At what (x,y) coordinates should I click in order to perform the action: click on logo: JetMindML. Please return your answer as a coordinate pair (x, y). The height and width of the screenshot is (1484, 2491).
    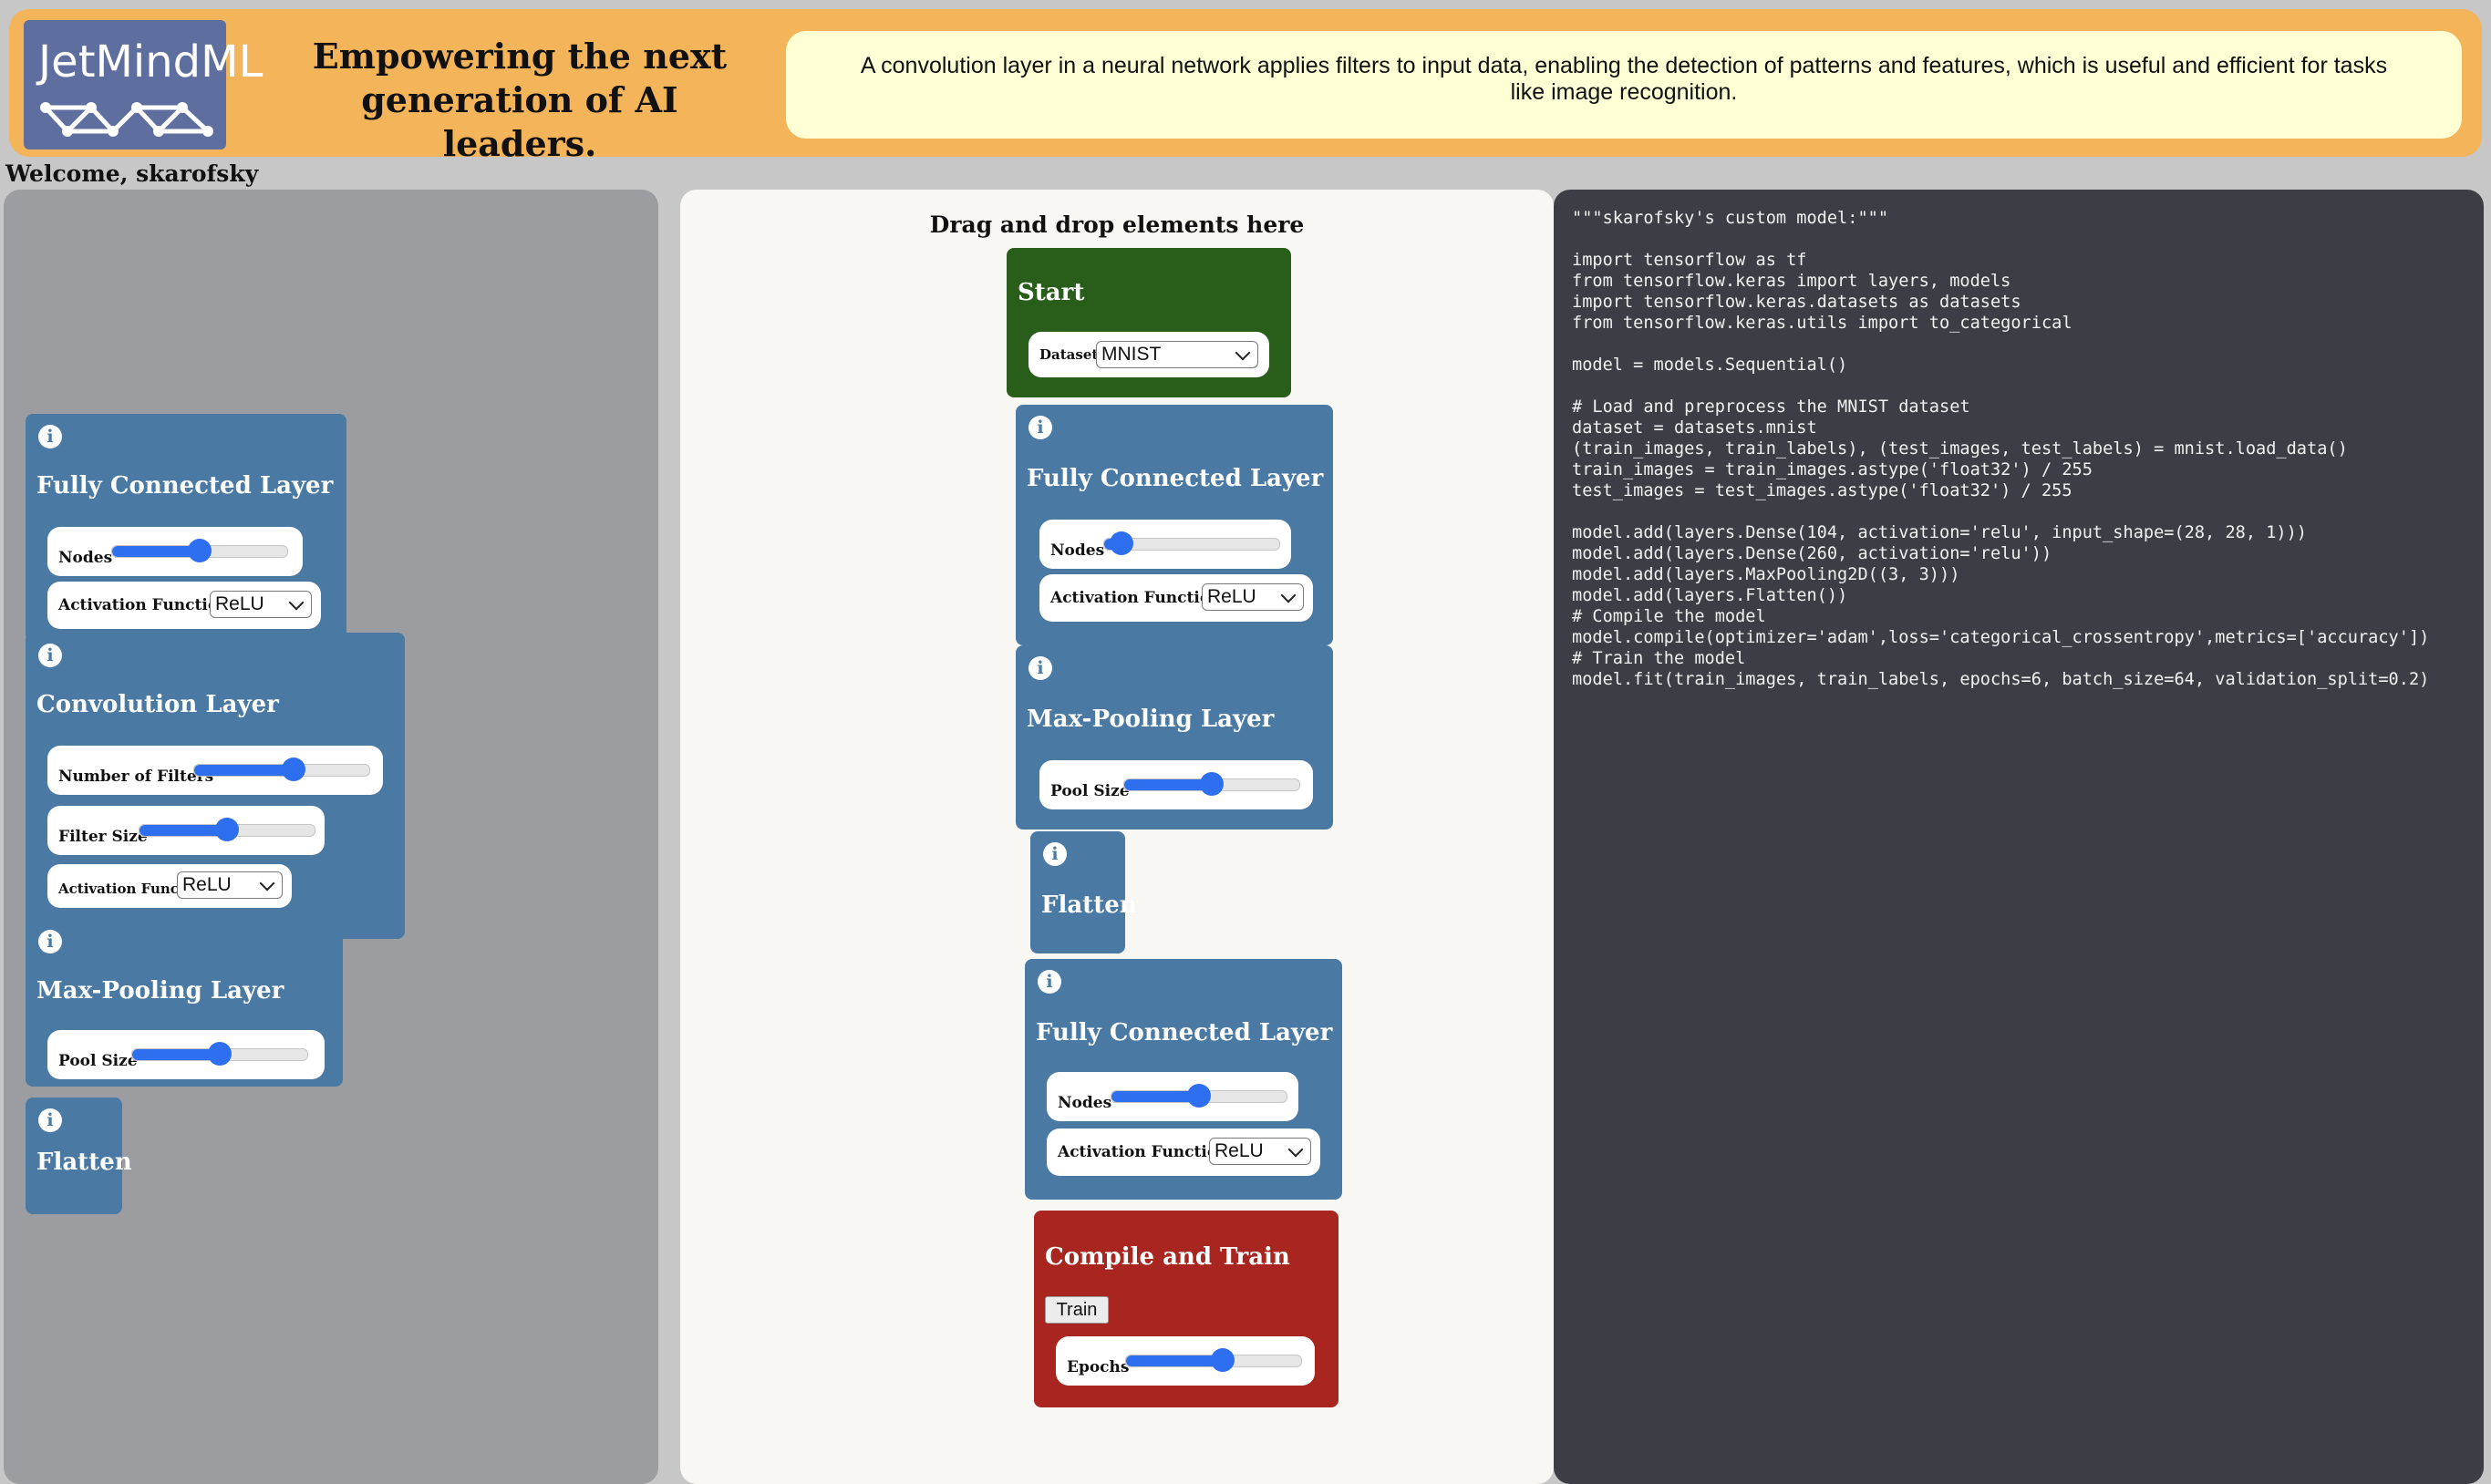
    Looking at the image, I should click on (143, 84).